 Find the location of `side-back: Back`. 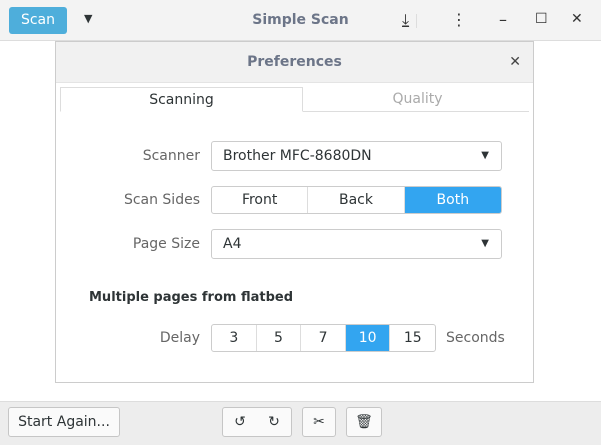

side-back: Back is located at coordinates (356, 200).